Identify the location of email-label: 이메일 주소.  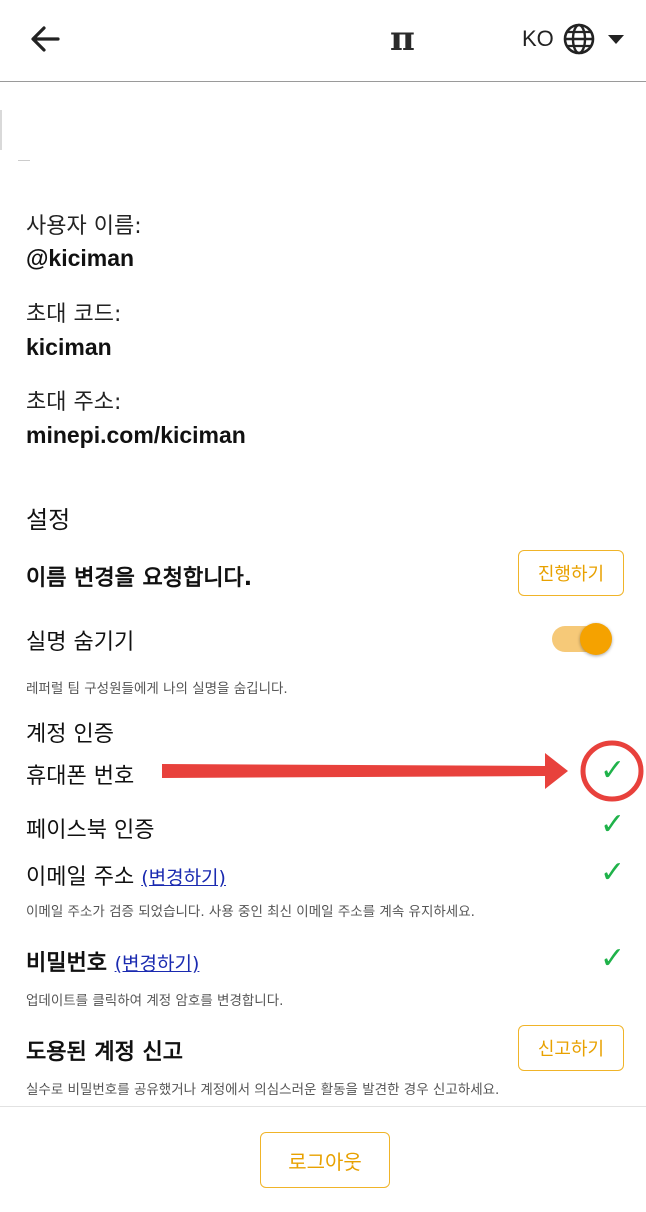
(80, 877).